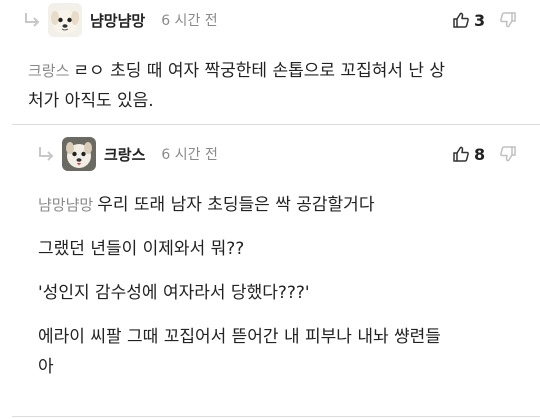 Image resolution: width=540 pixels, height=419 pixels. What do you see at coordinates (46, 367) in the screenshot?
I see `comment-text: 아` at bounding box center [46, 367].